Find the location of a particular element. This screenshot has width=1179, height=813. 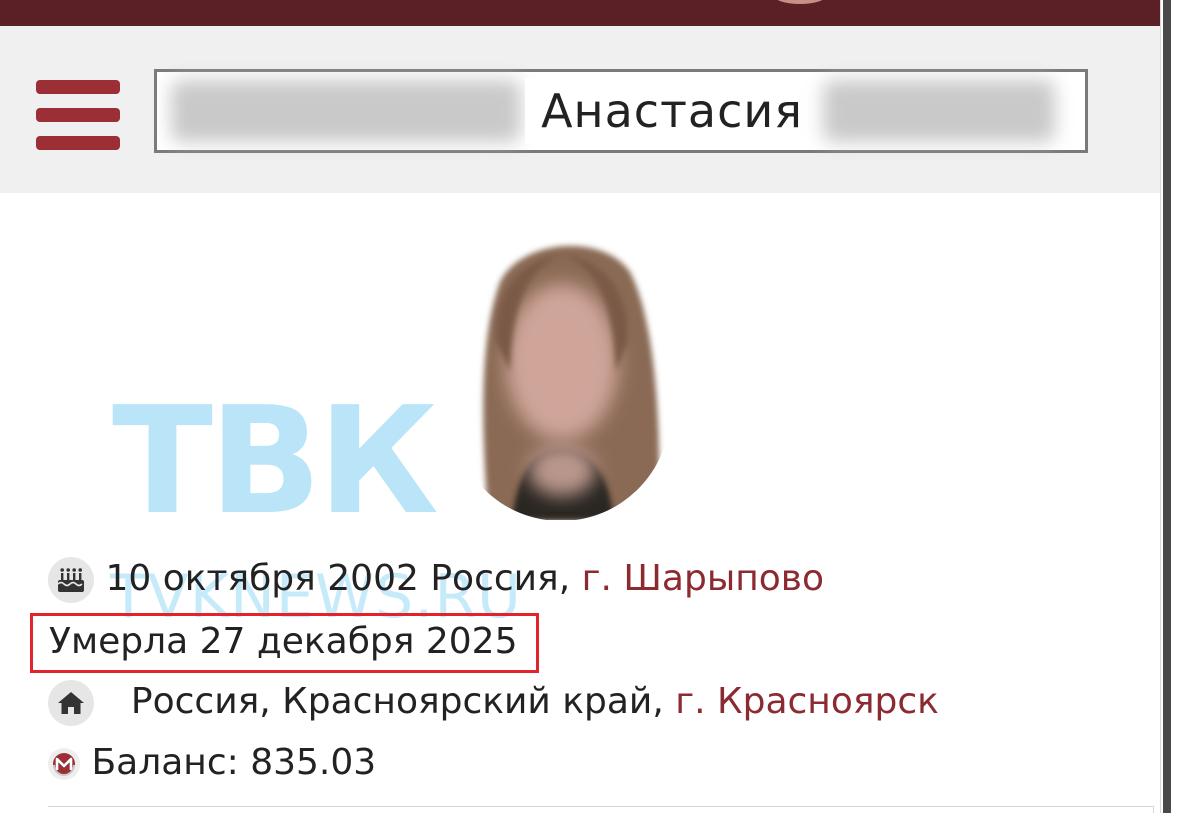

currency-m-icon is located at coordinates (64, 764).